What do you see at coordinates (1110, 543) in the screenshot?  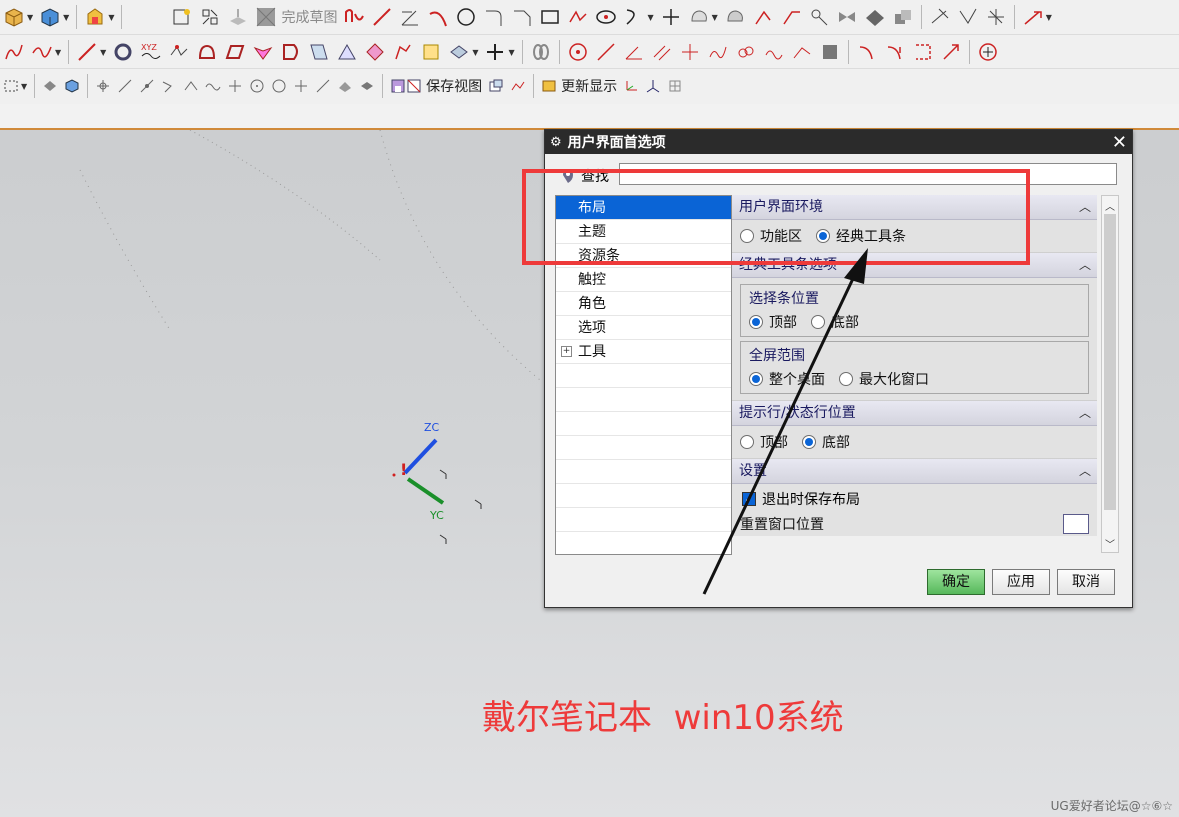 I see `scroll-down-icon: ﹀` at bounding box center [1110, 543].